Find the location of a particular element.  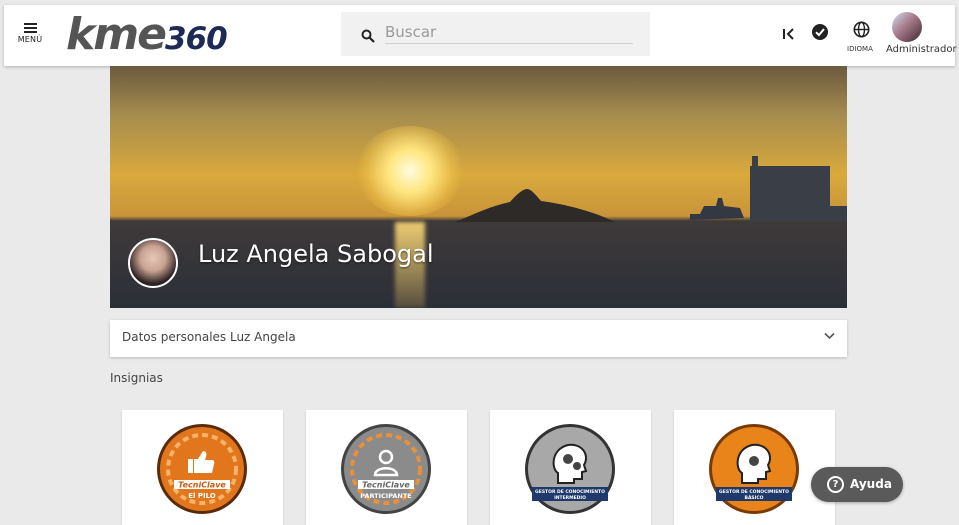

chevron-down-icon is located at coordinates (829, 336).